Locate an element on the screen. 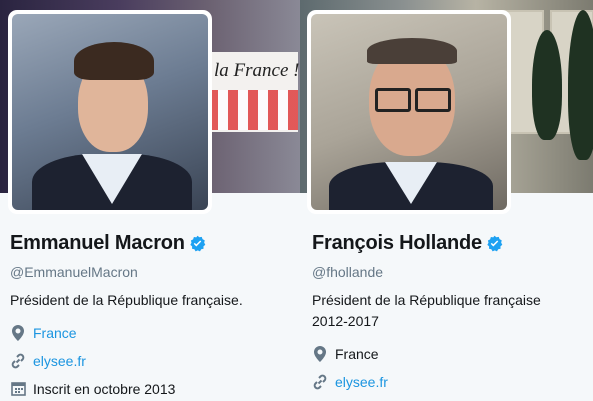 The image size is (593, 401). profile-handle: @fhollande is located at coordinates (452, 272).